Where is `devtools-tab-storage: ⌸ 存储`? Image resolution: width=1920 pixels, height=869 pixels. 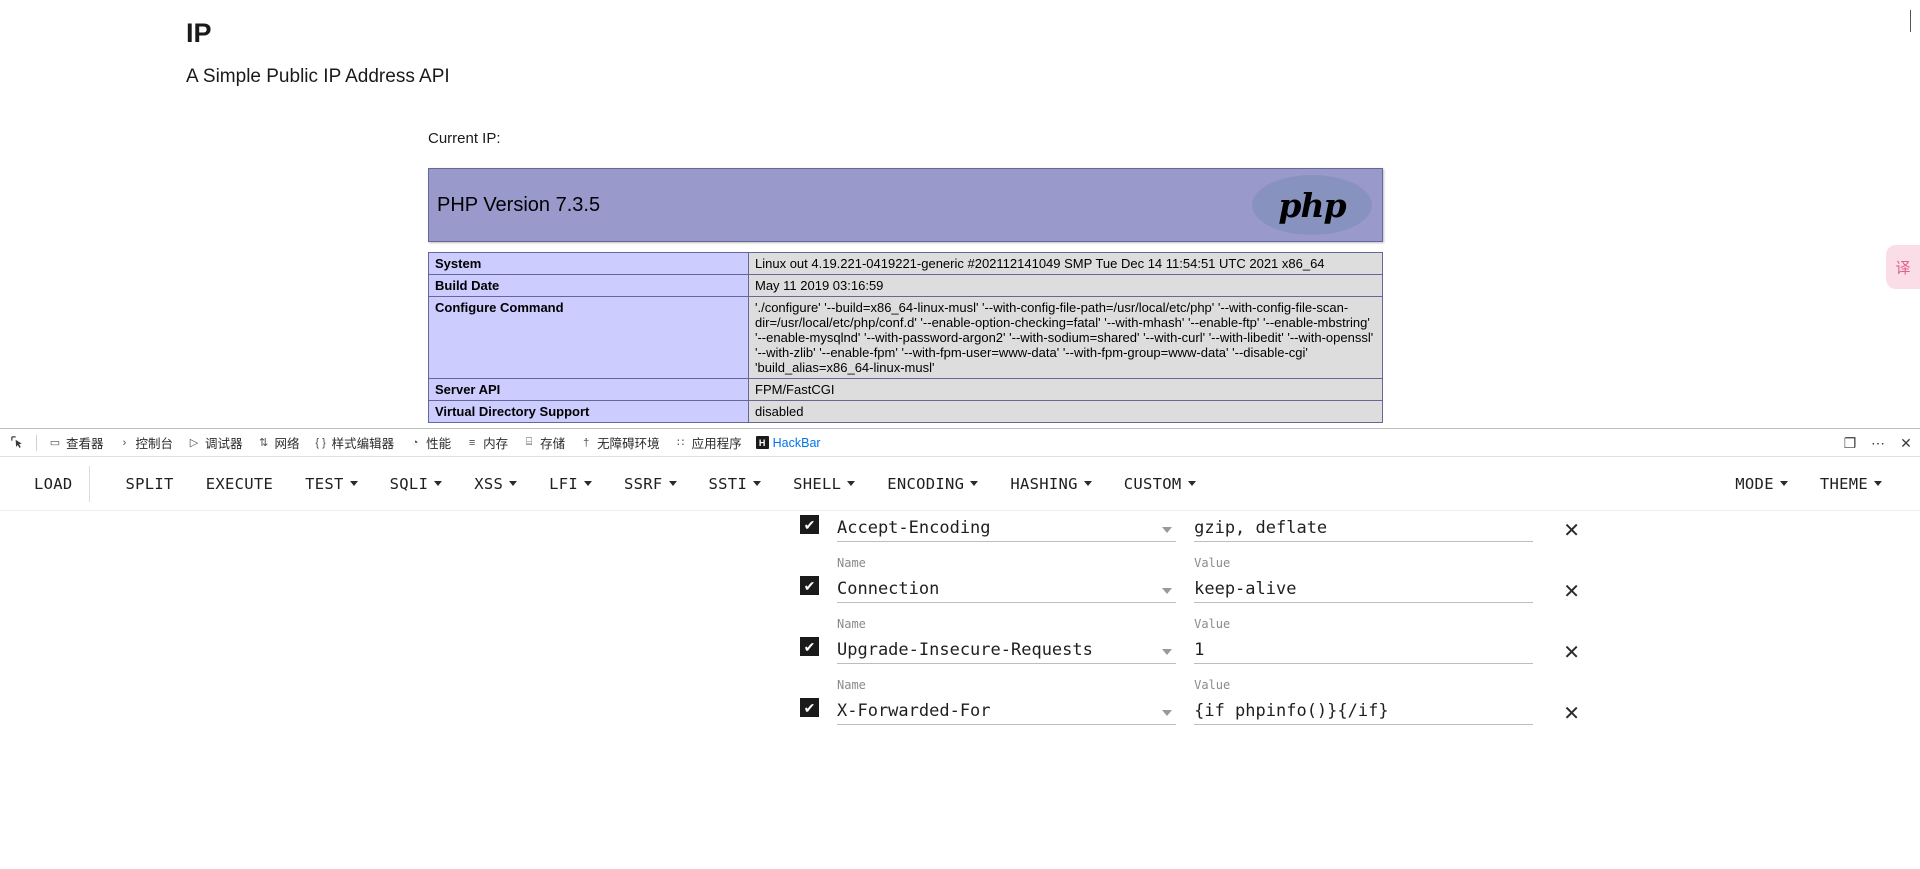
devtools-tab-storage: ⌸ 存储 is located at coordinates (543, 443).